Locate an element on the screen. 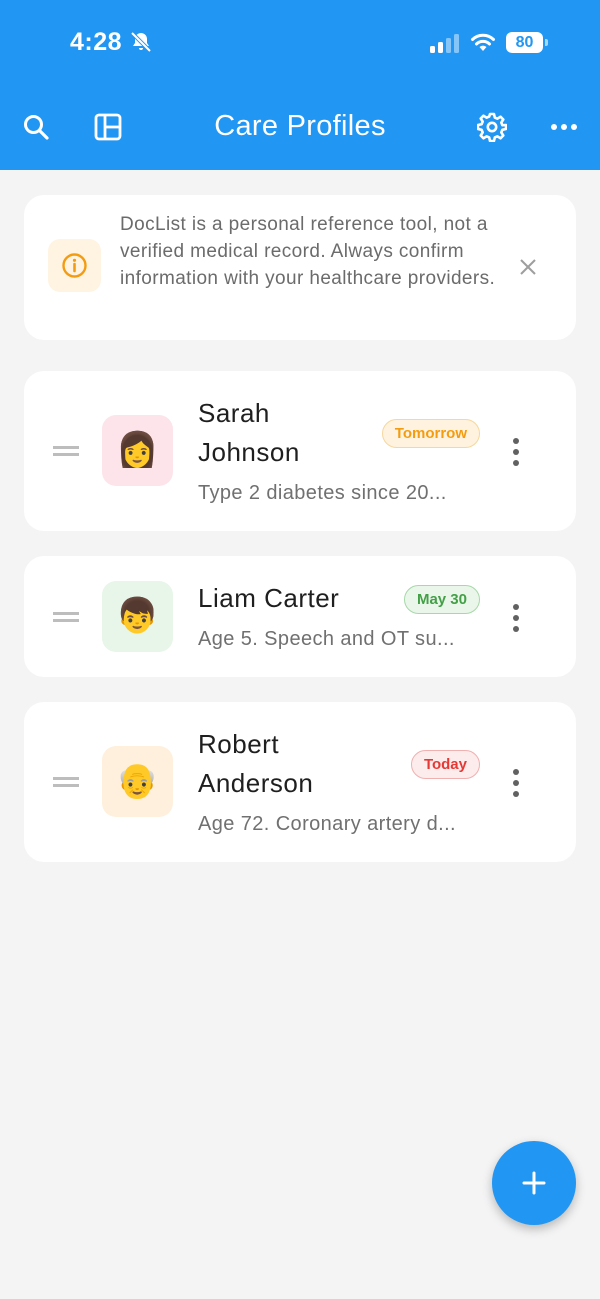 The width and height of the screenshot is (600, 1299). battery-icon: 80 is located at coordinates (527, 43).